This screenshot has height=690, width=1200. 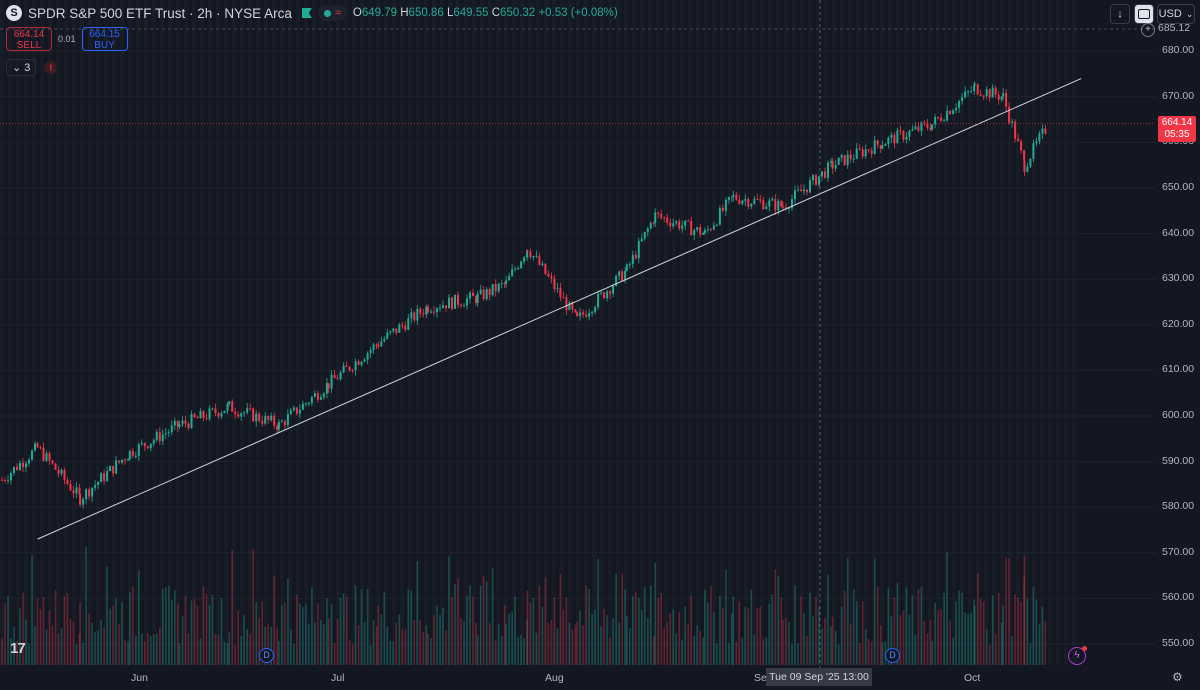 What do you see at coordinates (1077, 655) in the screenshot?
I see `lightning-icon: ϟ` at bounding box center [1077, 655].